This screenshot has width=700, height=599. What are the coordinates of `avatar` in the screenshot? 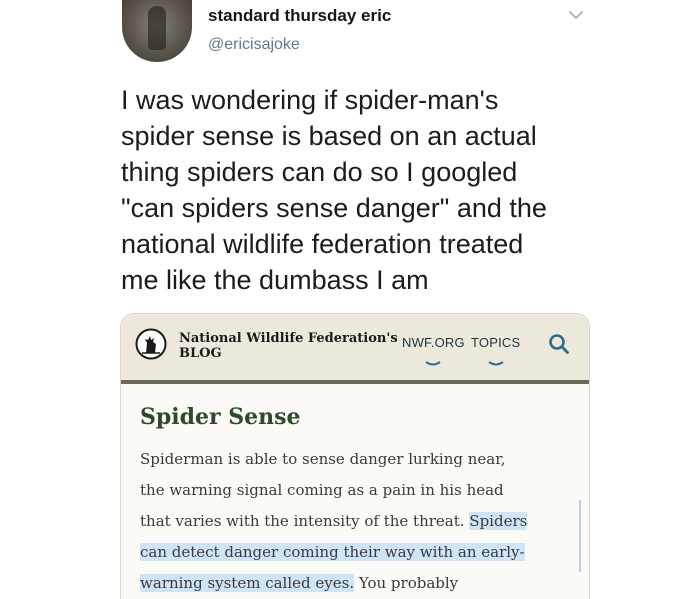 It's located at (157, 31).